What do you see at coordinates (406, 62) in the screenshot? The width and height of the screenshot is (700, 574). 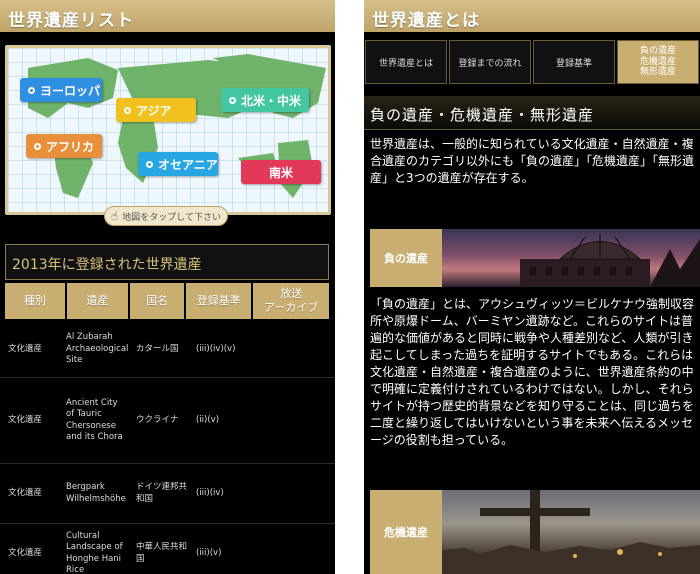 I see `tab-about: 世界遺産とは` at bounding box center [406, 62].